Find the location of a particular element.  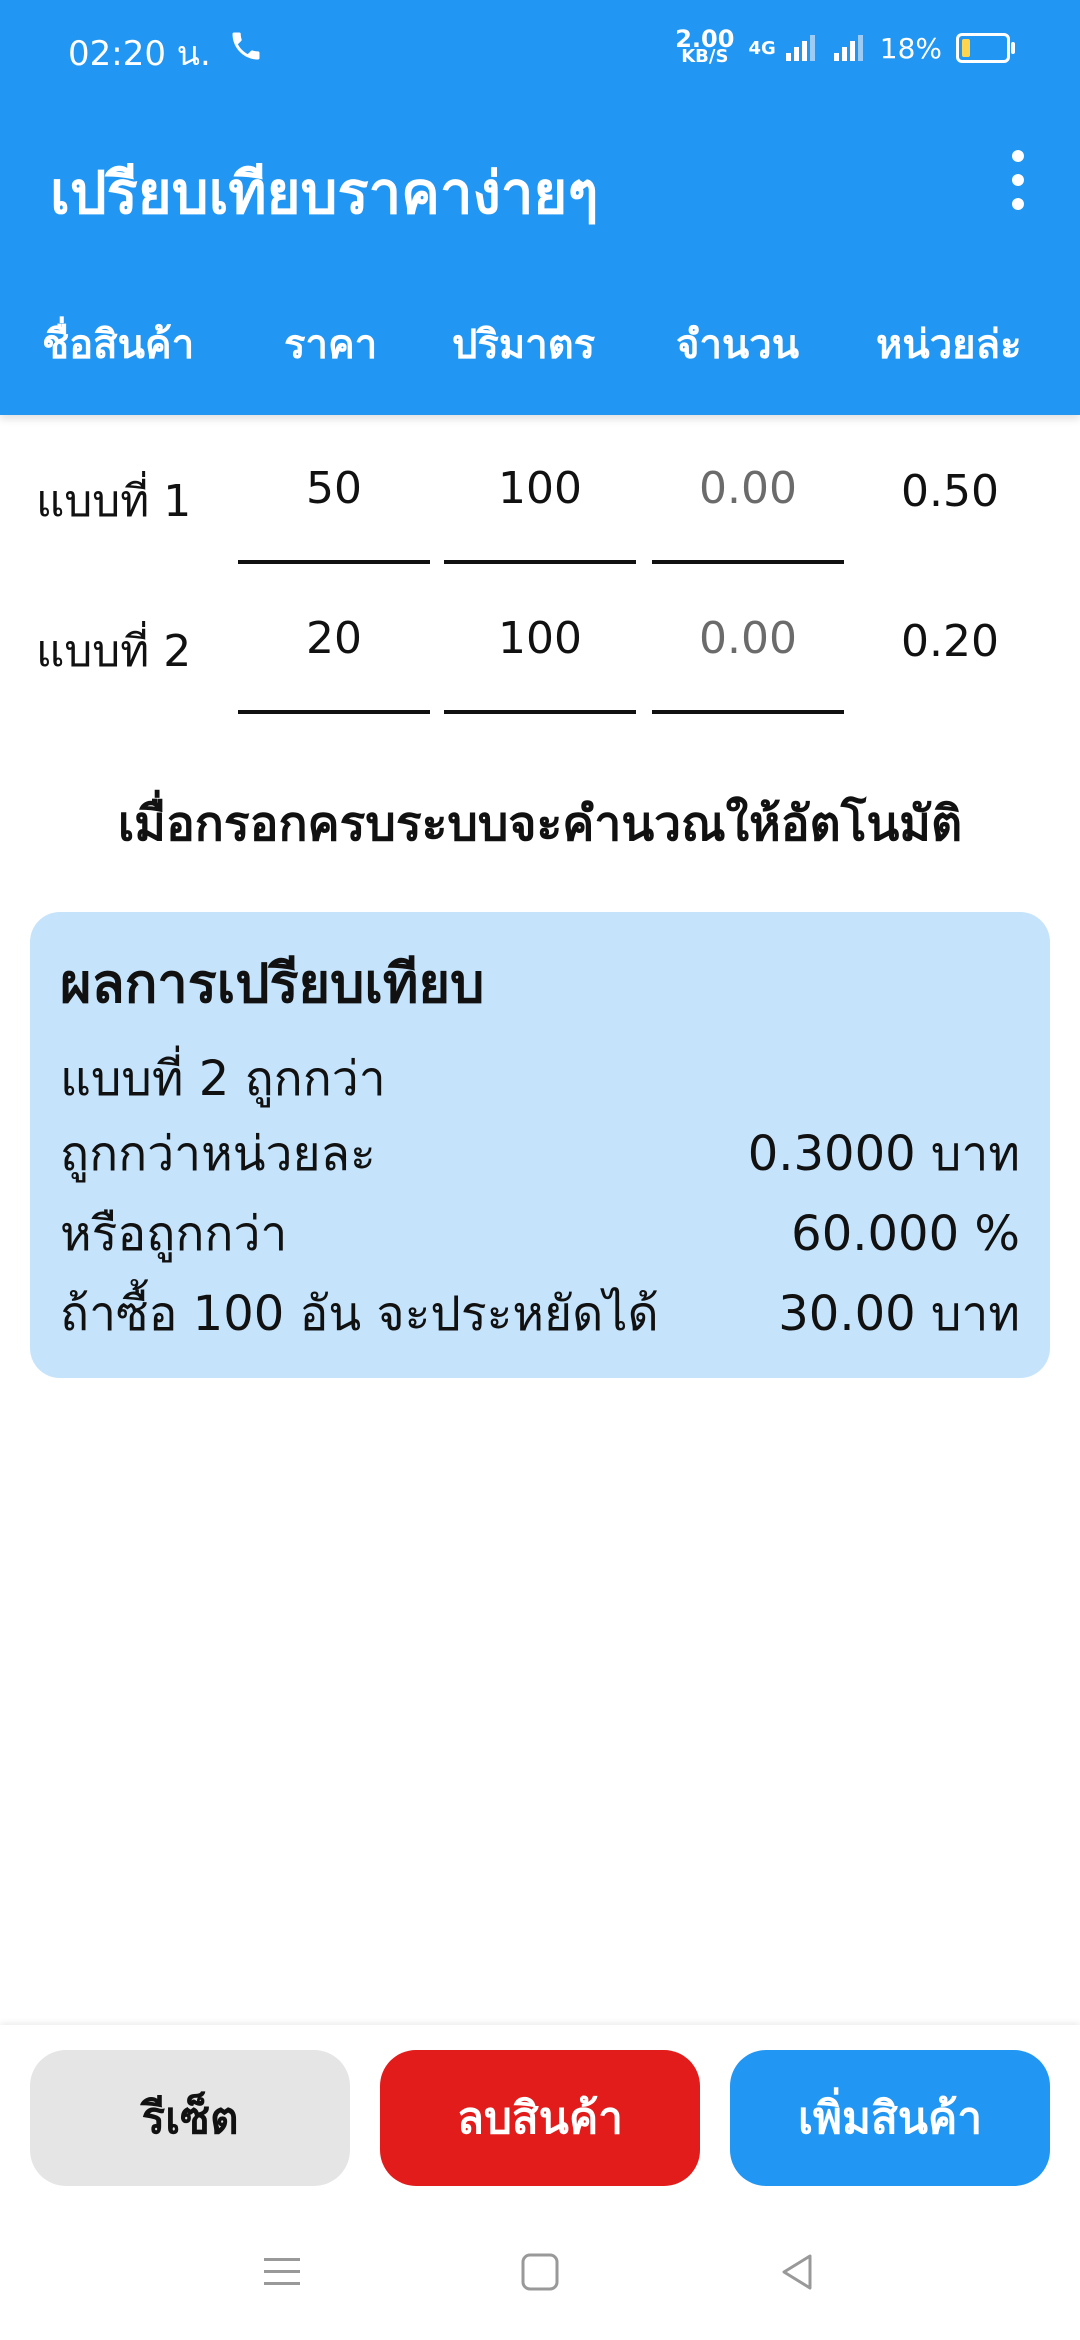

status-bar: 02:20 น. 2.00 KB/S 4G 18% is located at coordinates (540, 47).